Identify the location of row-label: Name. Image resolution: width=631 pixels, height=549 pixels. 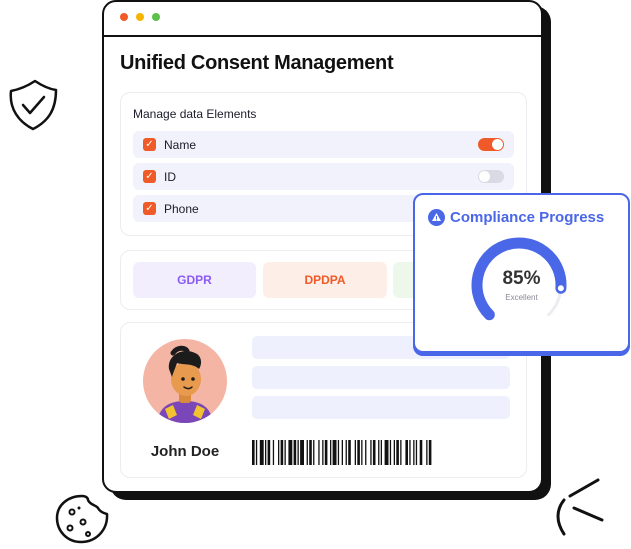
(180, 145).